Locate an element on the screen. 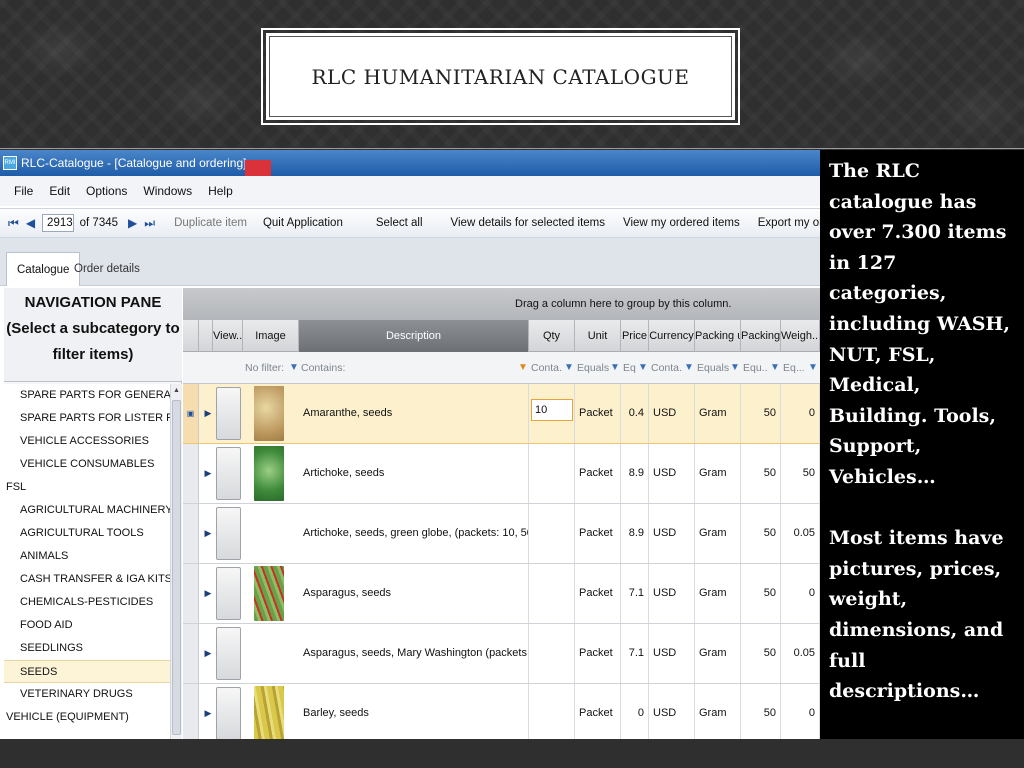 The height and width of the screenshot is (768, 1024). unit-column-header: Unit is located at coordinates (598, 336).